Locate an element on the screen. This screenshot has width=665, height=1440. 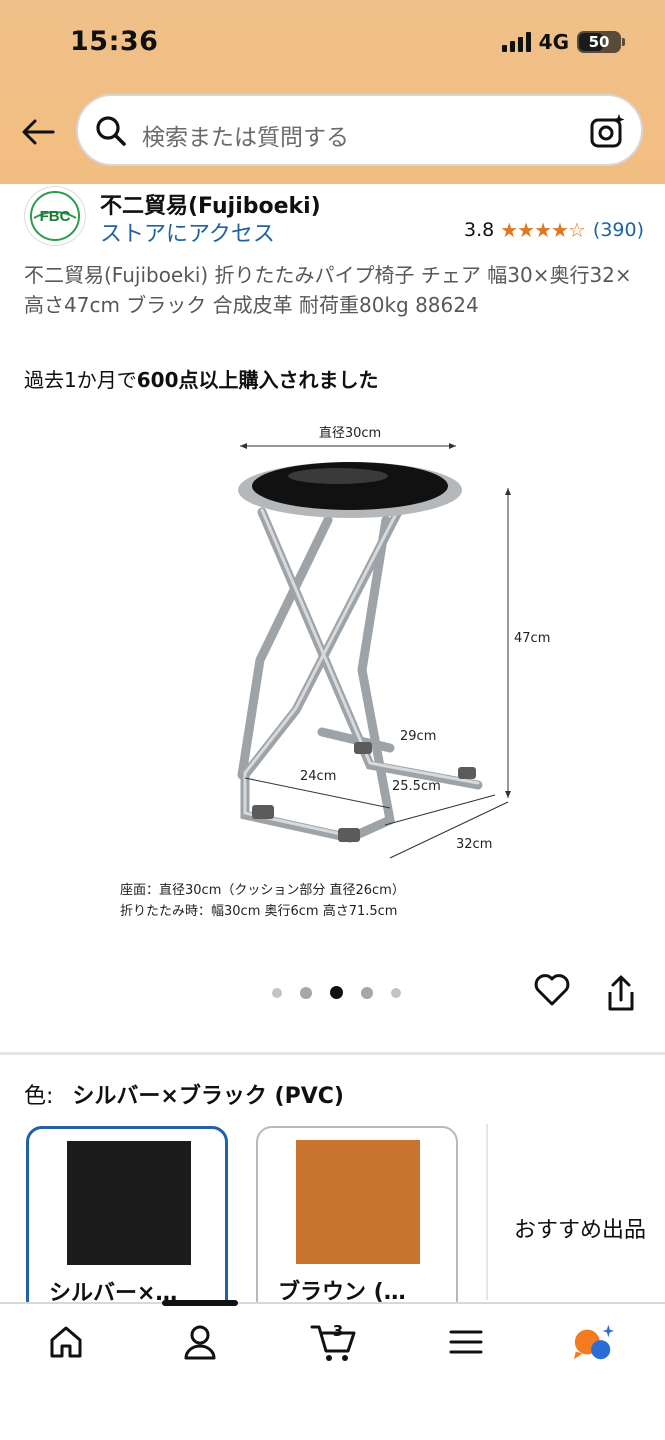
back-button is located at coordinates (38, 132).